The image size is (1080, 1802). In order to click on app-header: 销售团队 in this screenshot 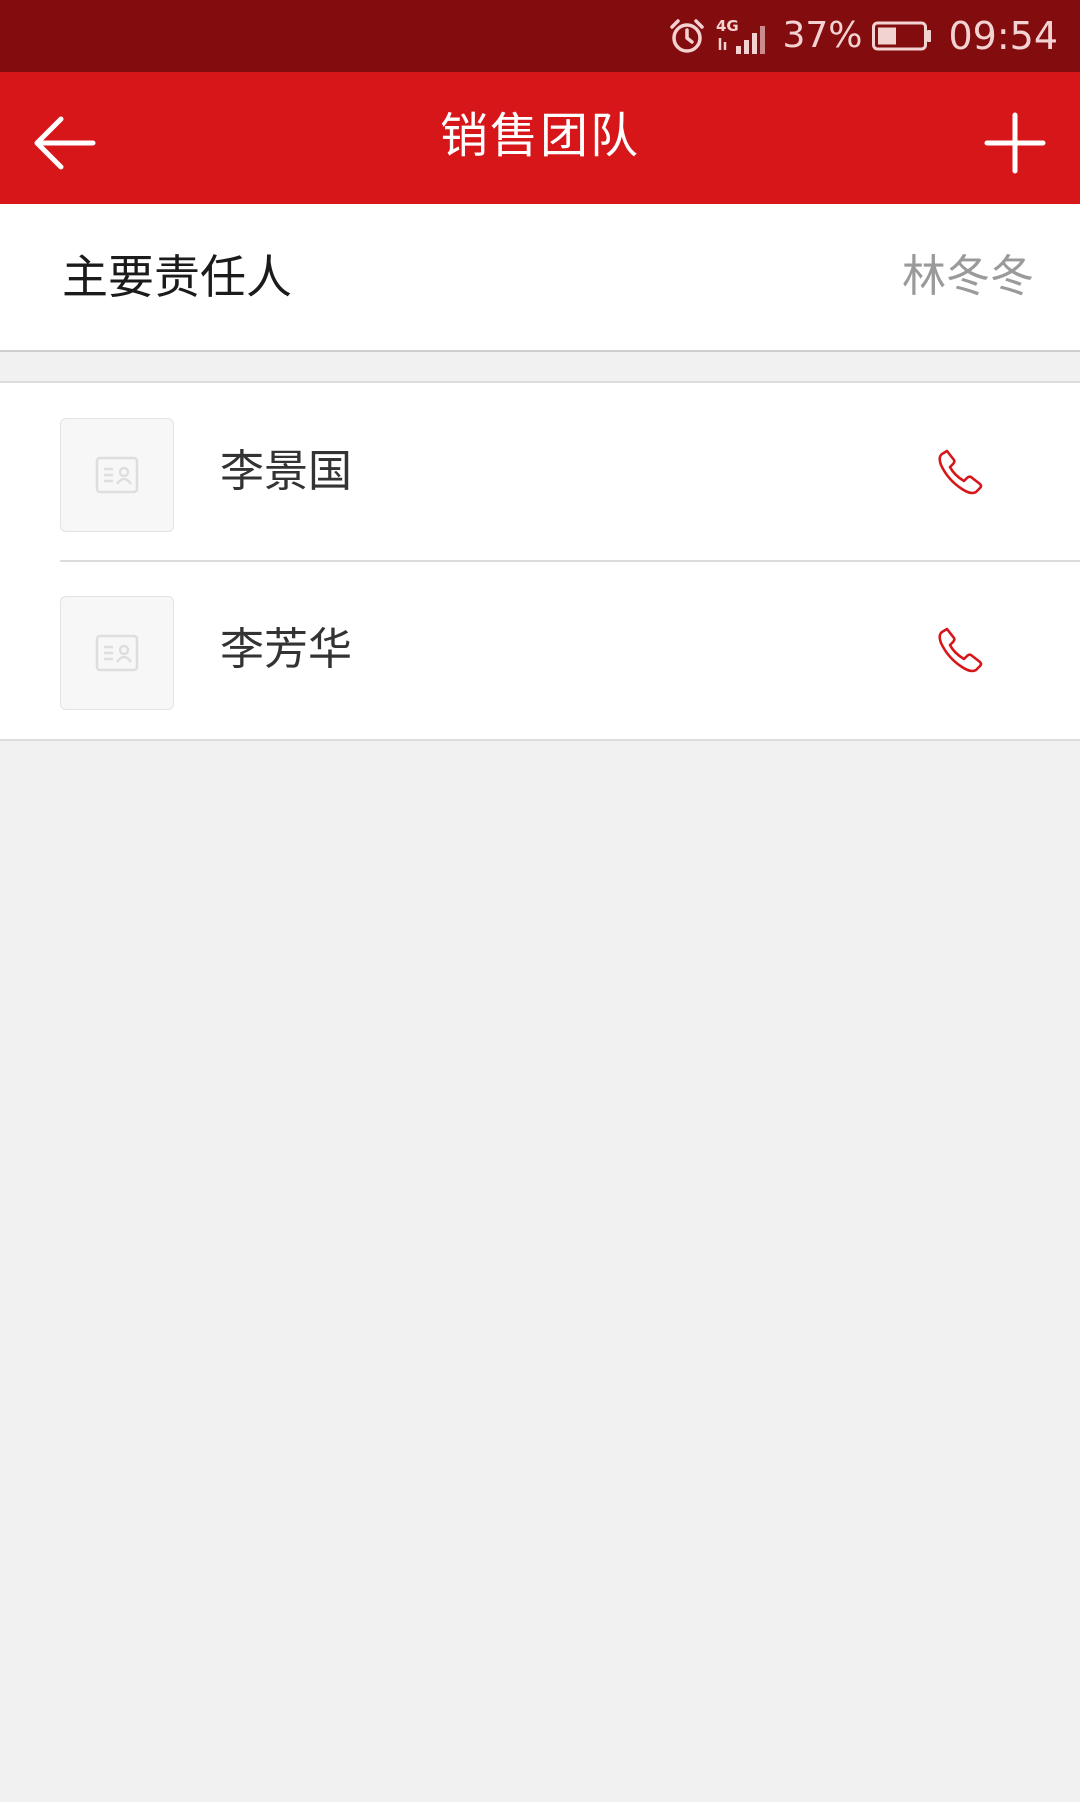, I will do `click(540, 138)`.